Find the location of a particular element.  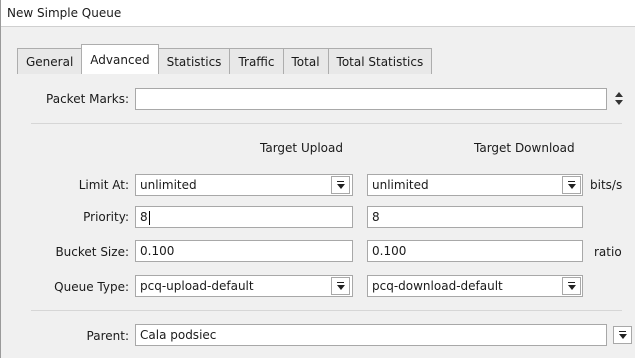

packet-marks-label: Packet Marks: is located at coordinates (87, 99).